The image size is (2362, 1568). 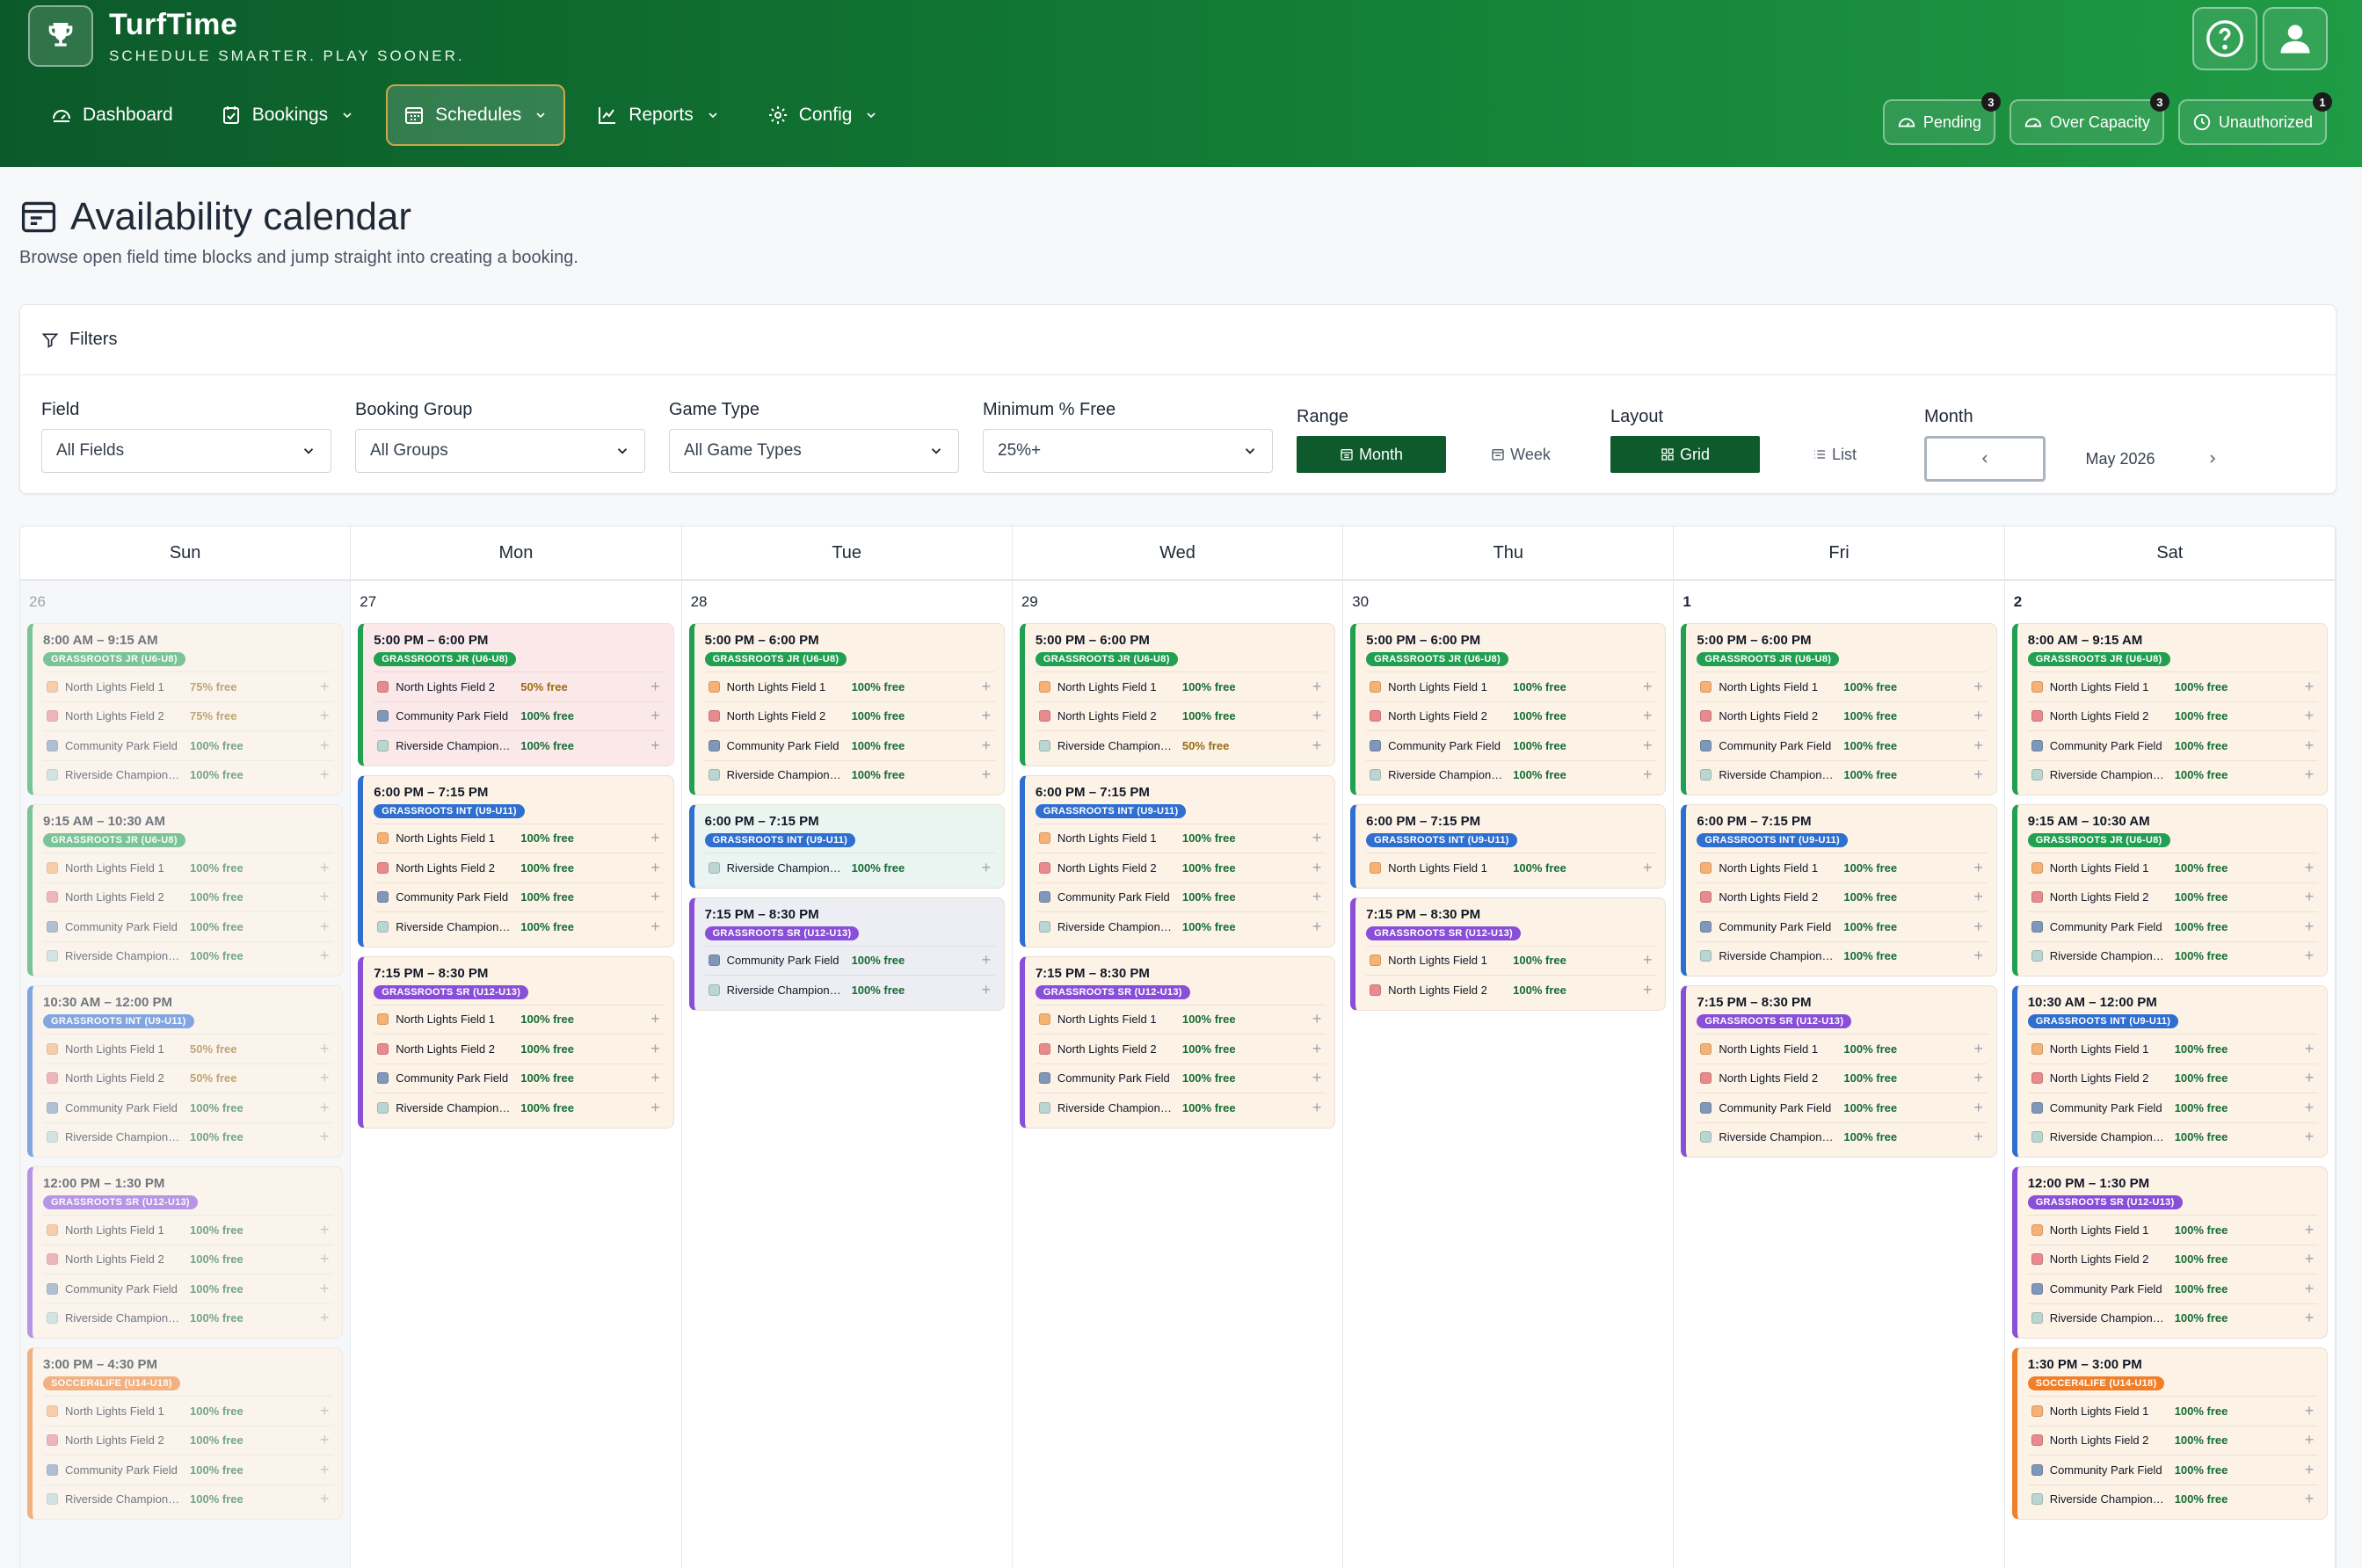 What do you see at coordinates (1941, 119) in the screenshot?
I see `pending-alert-button: Pending 3` at bounding box center [1941, 119].